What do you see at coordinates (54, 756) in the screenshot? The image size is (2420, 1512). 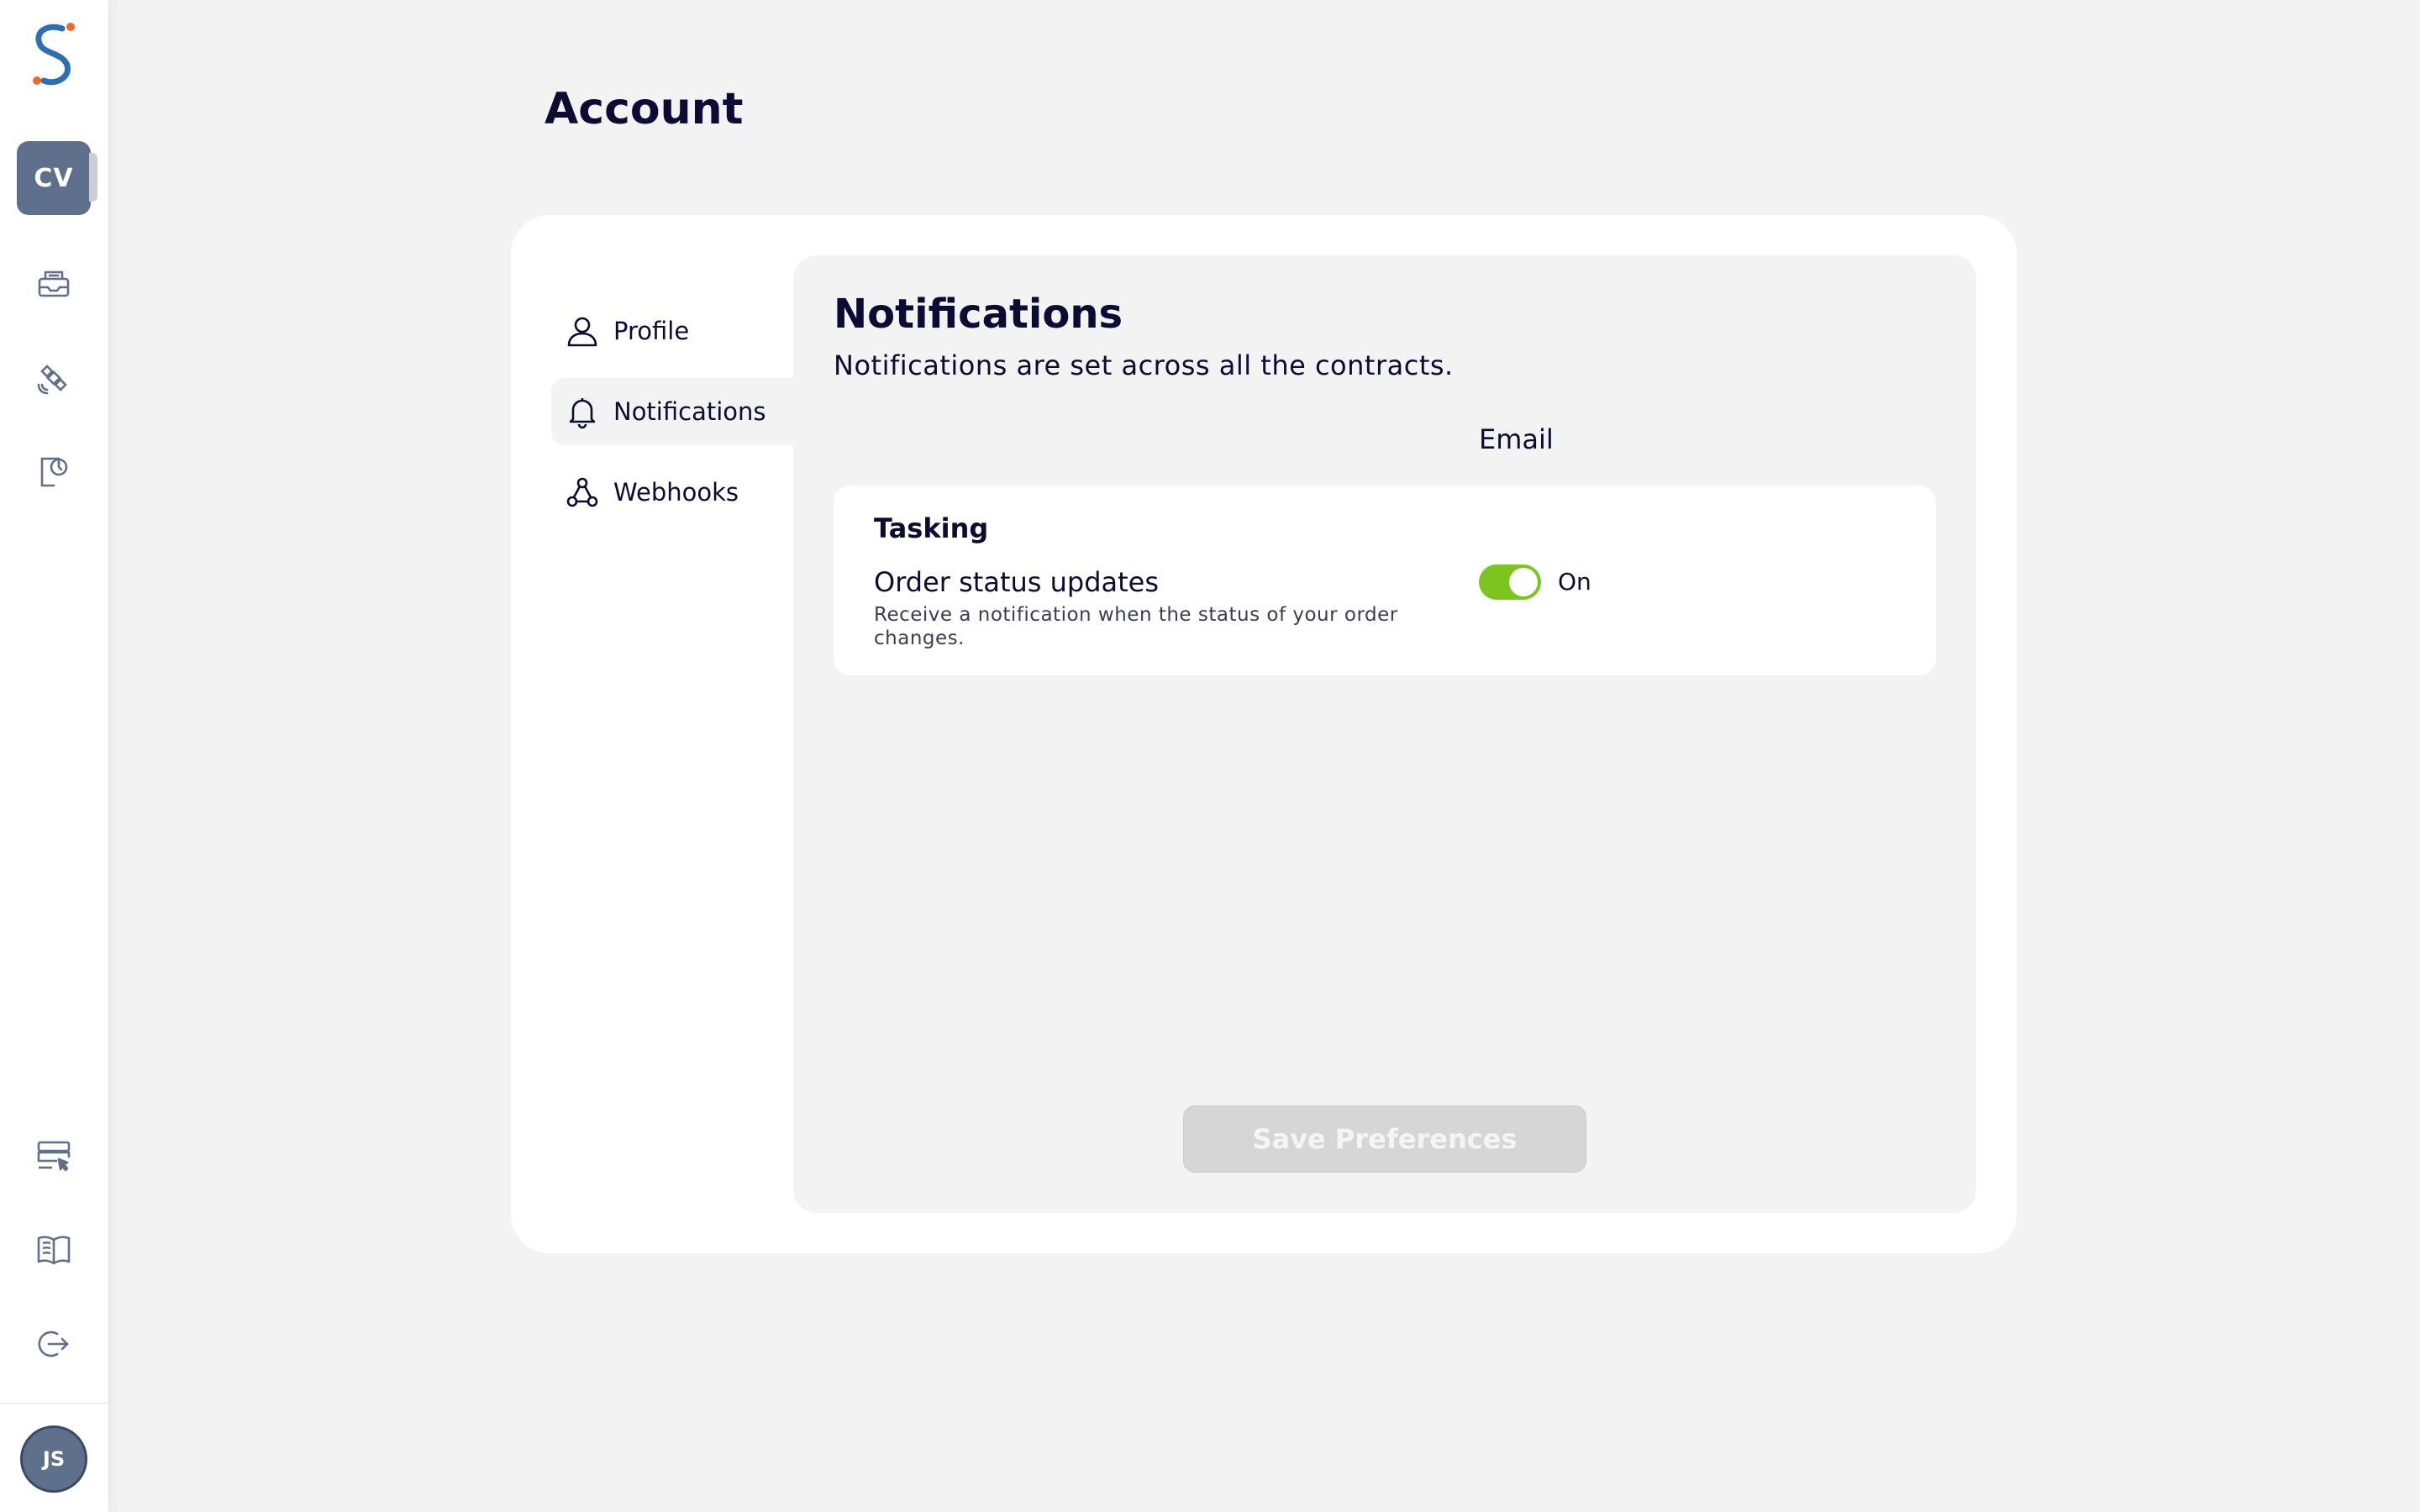 I see `sidebar: CV JS` at bounding box center [54, 756].